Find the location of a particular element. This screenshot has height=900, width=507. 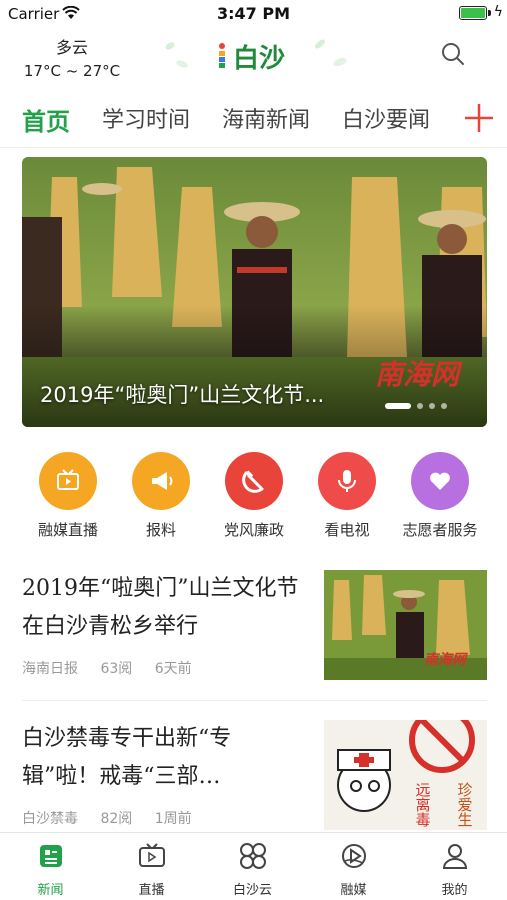

category-tabs: 首页 学习时间 海南新闻 白沙要闻 is located at coordinates (253, 120).